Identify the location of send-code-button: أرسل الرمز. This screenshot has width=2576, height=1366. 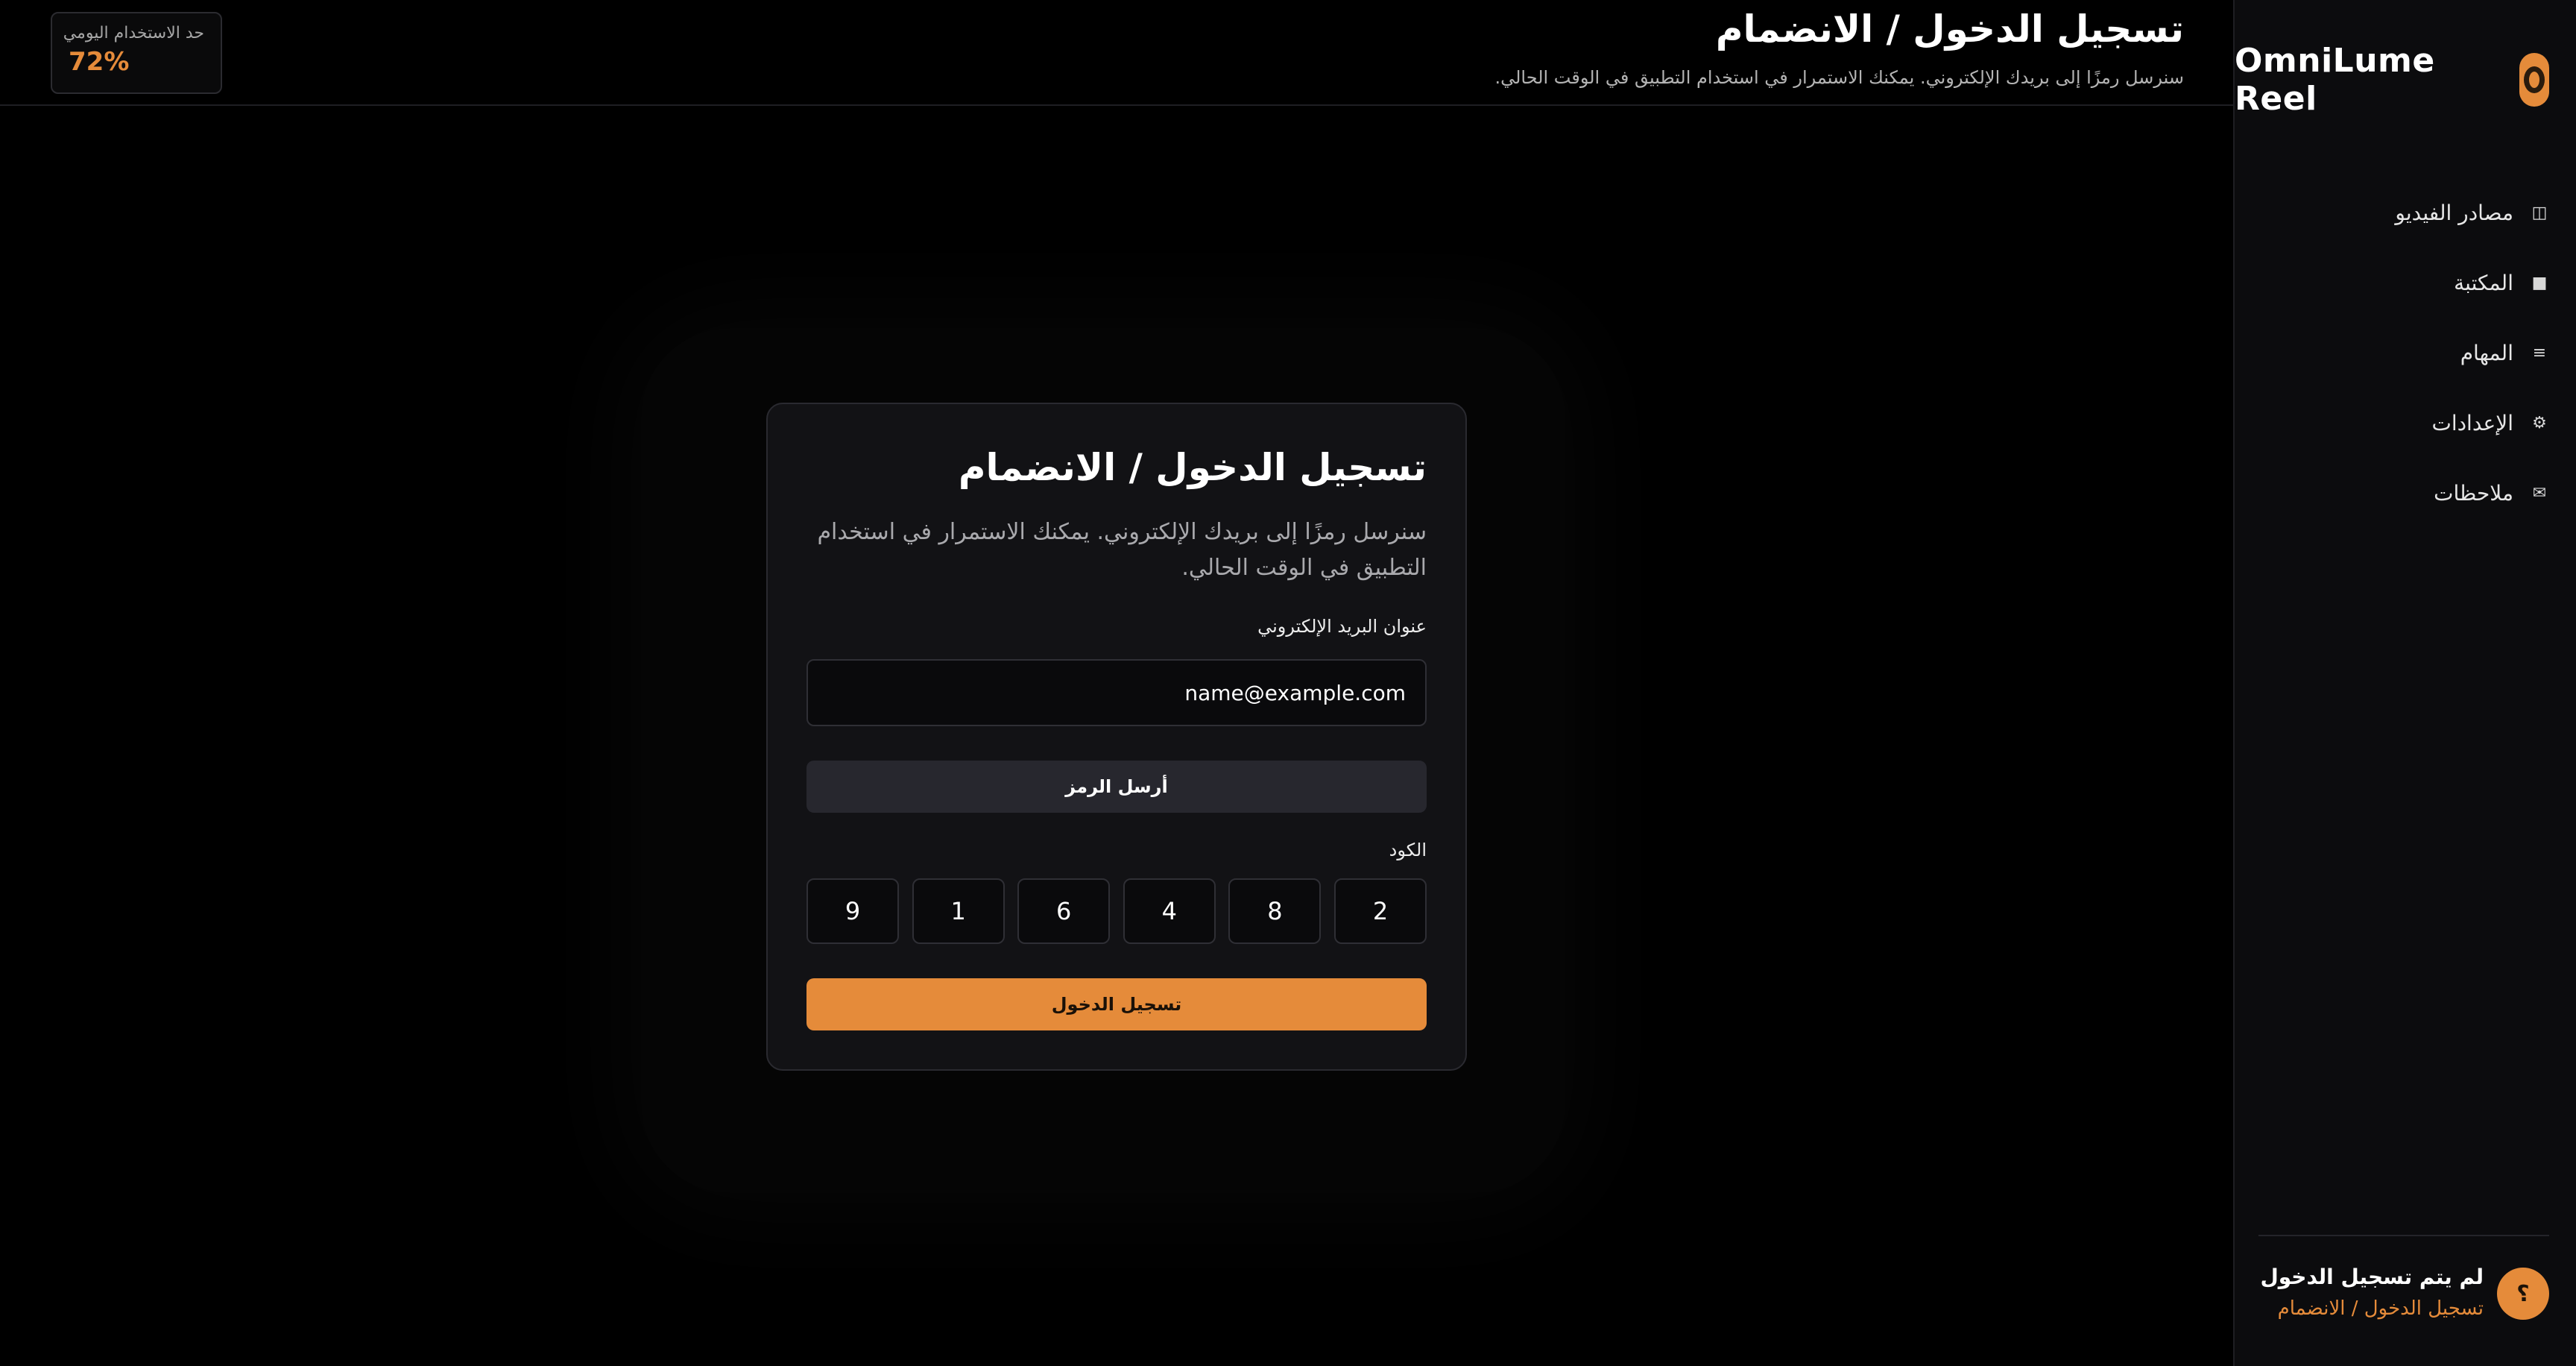
(1116, 787).